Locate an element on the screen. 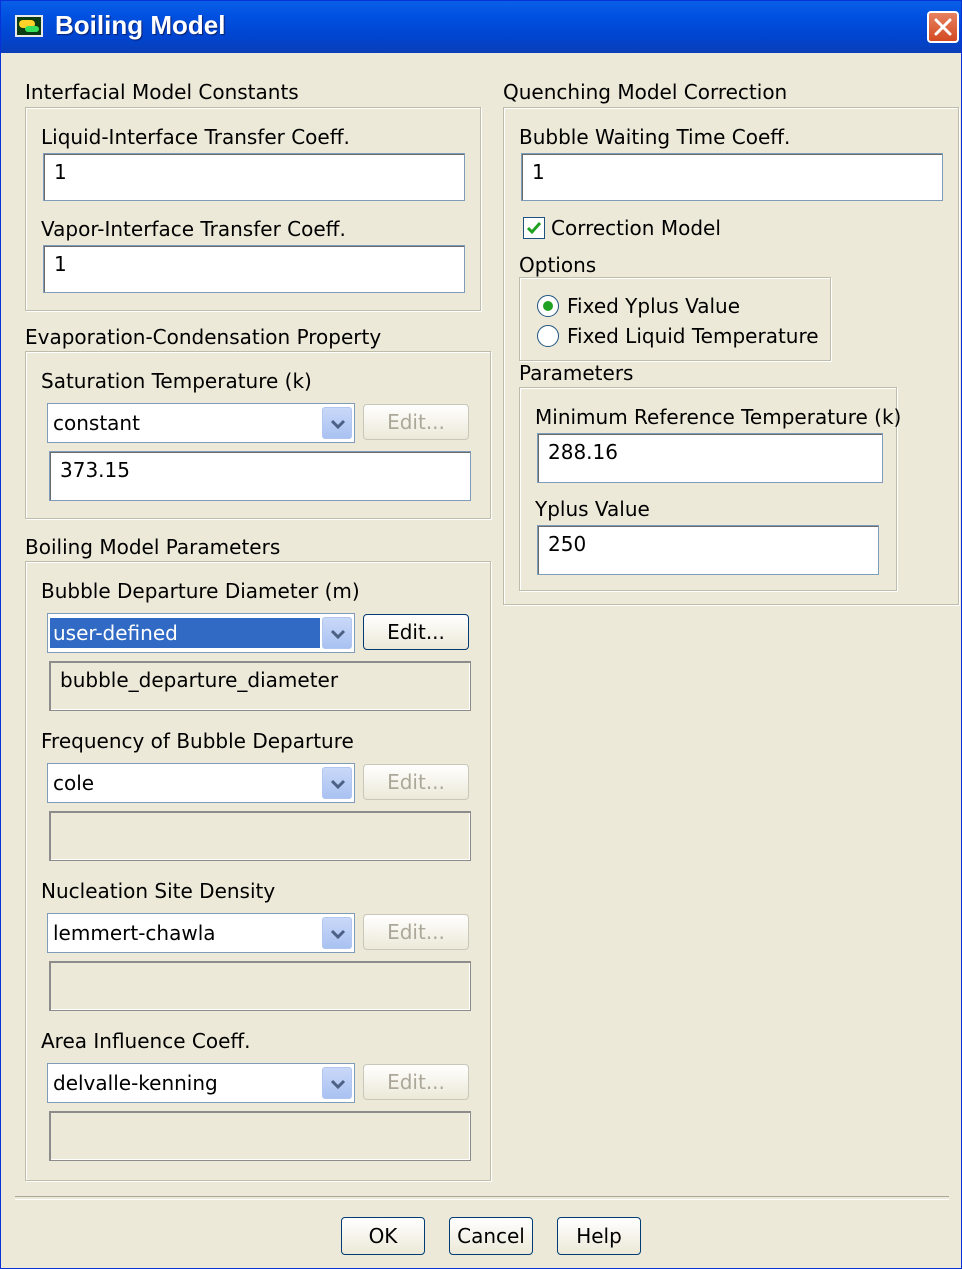  ok-button: OK is located at coordinates (383, 1236).